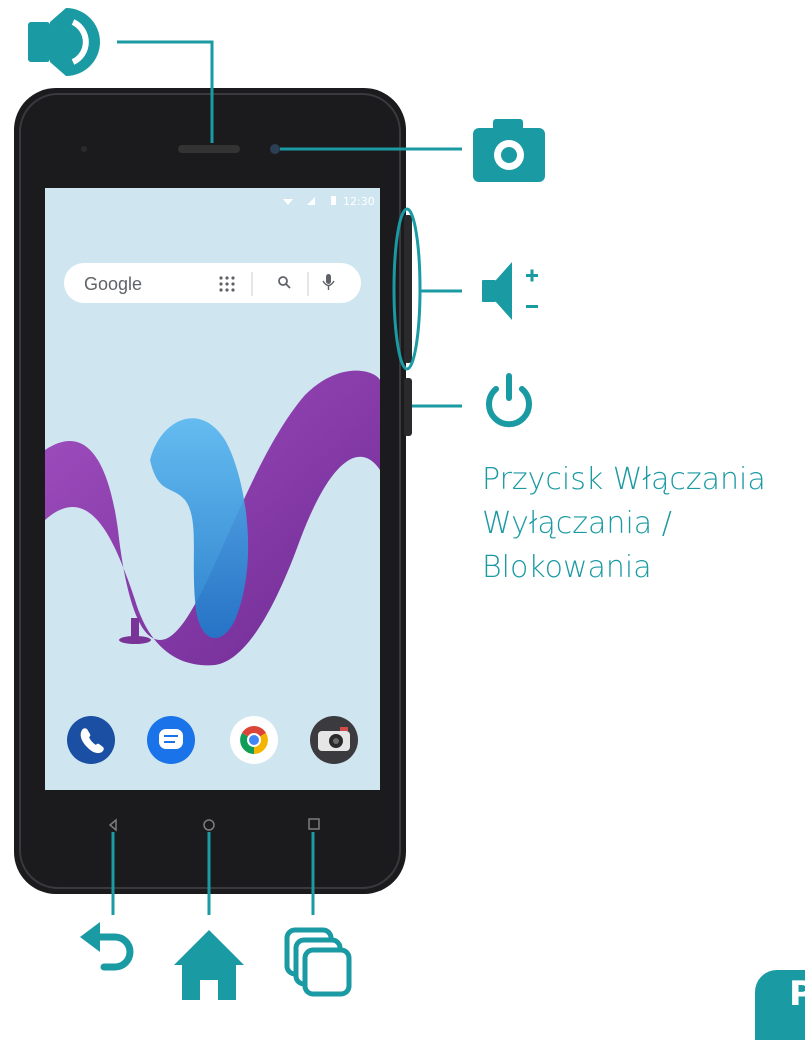 The image size is (805, 1040). What do you see at coordinates (275, 149) in the screenshot?
I see `front-camera` at bounding box center [275, 149].